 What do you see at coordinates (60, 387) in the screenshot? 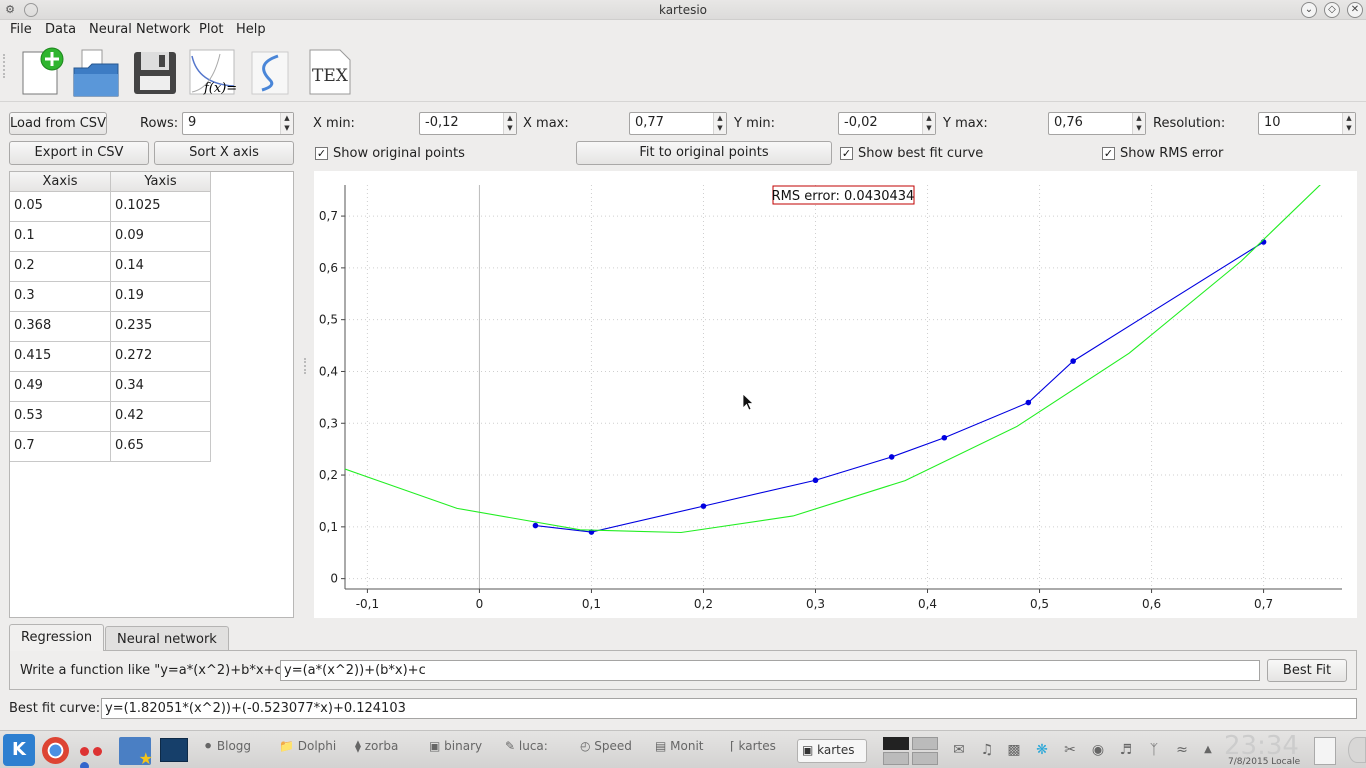
I see `table-cell-xaxis: 0.49` at bounding box center [60, 387].